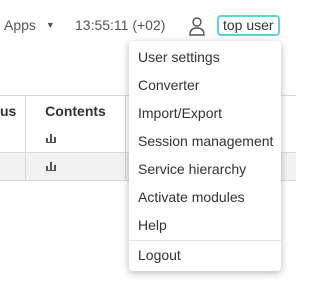  I want to click on apps-menu-button: Apps ▼, so click(29, 25).